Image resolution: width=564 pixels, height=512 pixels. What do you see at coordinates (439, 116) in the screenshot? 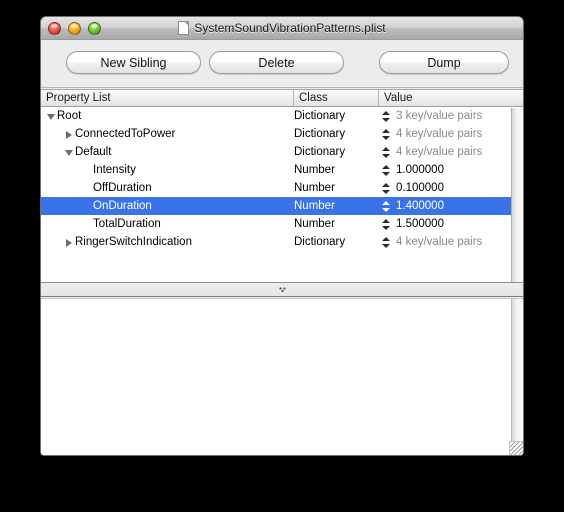
I see `row-value-label: 3 key/value pairs` at bounding box center [439, 116].